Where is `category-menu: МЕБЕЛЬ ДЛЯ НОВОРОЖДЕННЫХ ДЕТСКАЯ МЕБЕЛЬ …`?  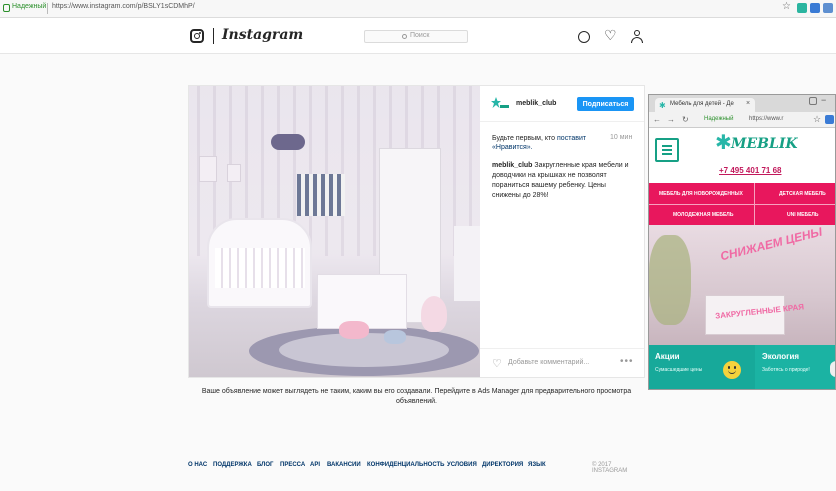 category-menu: МЕБЕЛЬ ДЛЯ НОВОРОЖДЕННЫХ ДЕТСКАЯ МЕБЕЛЬ … is located at coordinates (742, 204).